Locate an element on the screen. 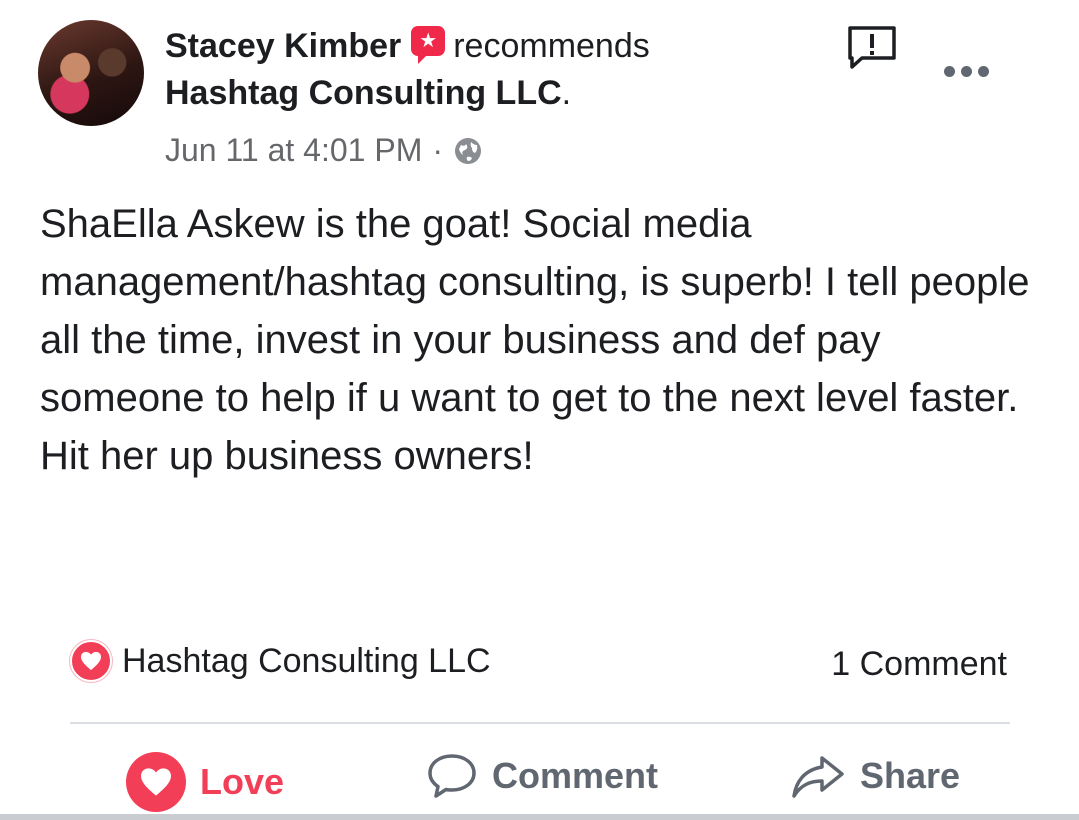 This screenshot has width=1079, height=820. recommended-page: Hashtag Consulting LLC. is located at coordinates (368, 93).